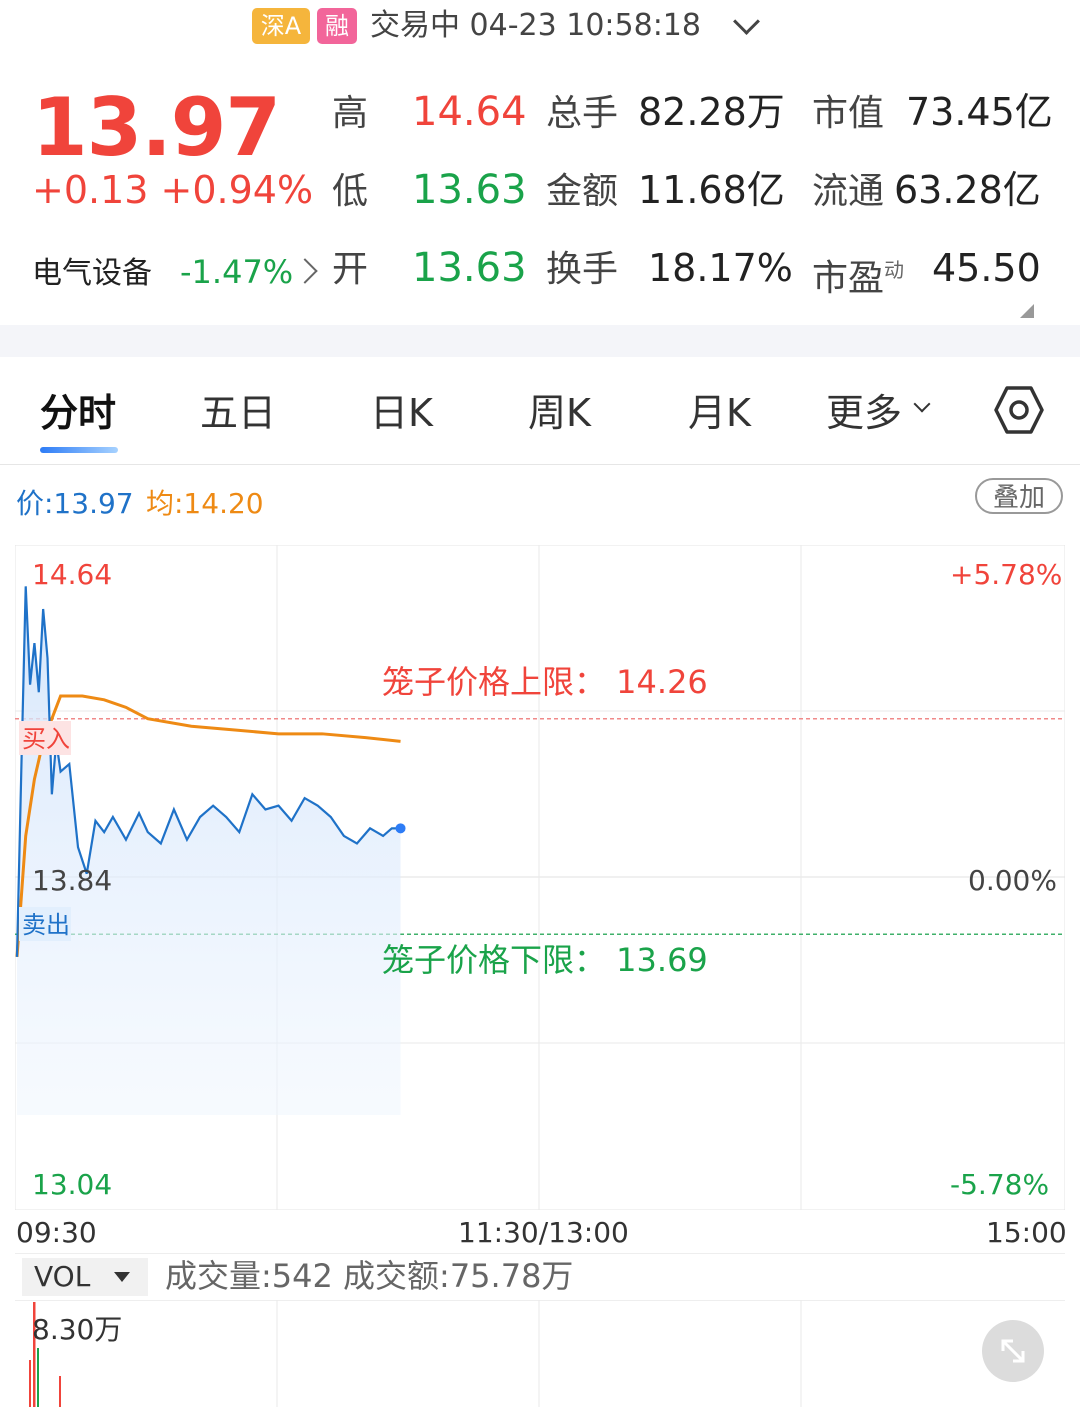 Image resolution: width=1080 pixels, height=1407 pixels. Describe the element at coordinates (535, 26) in the screenshot. I see `trading-status: 交易中 04-23 10:58:18` at that location.